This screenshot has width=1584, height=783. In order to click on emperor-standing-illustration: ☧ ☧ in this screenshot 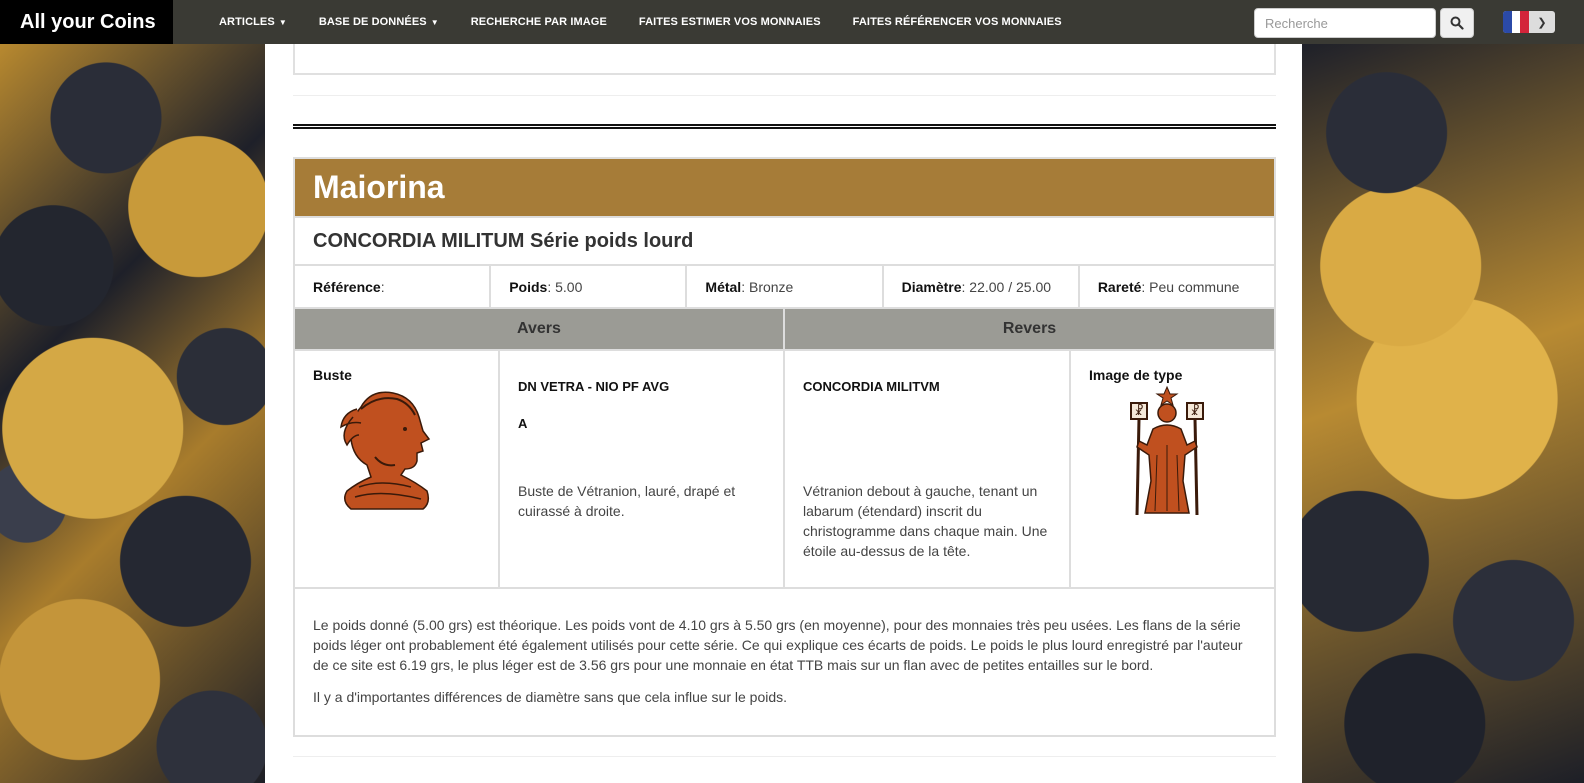, I will do `click(1167, 452)`.